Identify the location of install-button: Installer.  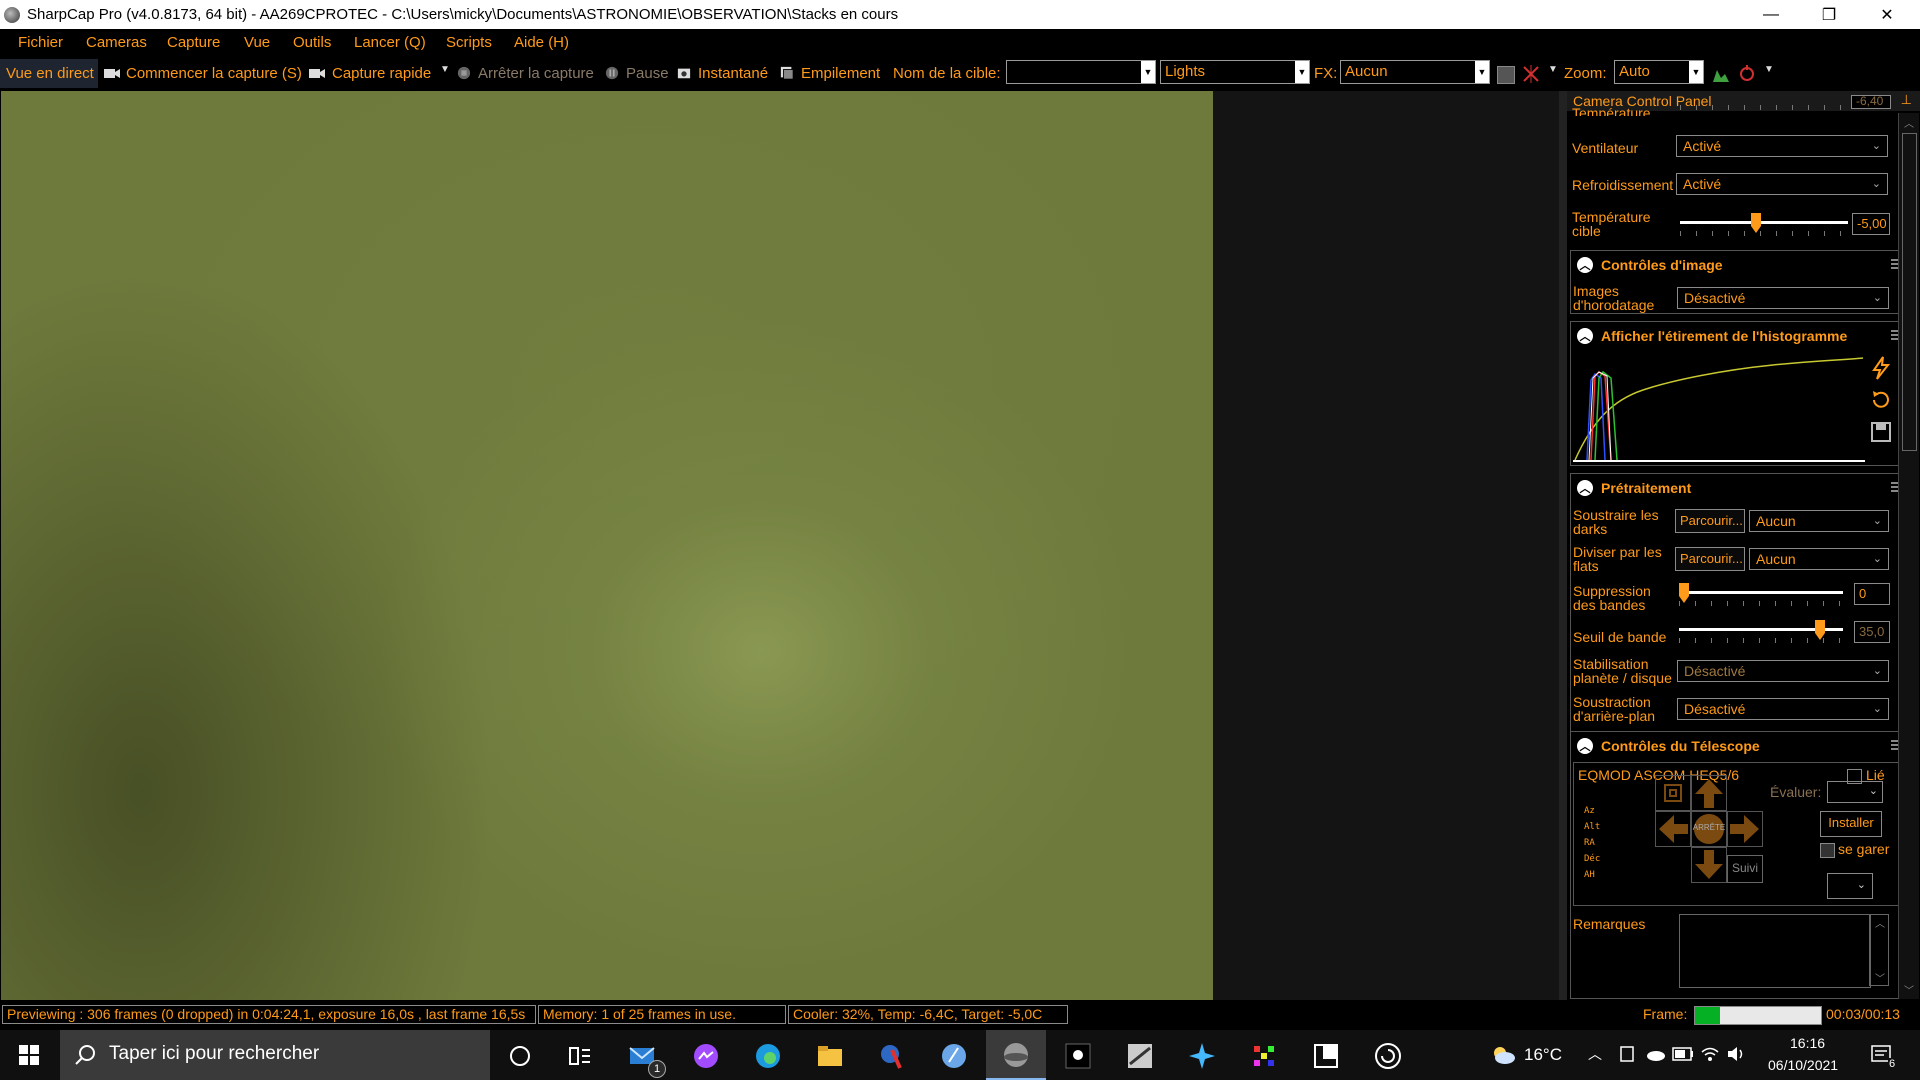
(1851, 824).